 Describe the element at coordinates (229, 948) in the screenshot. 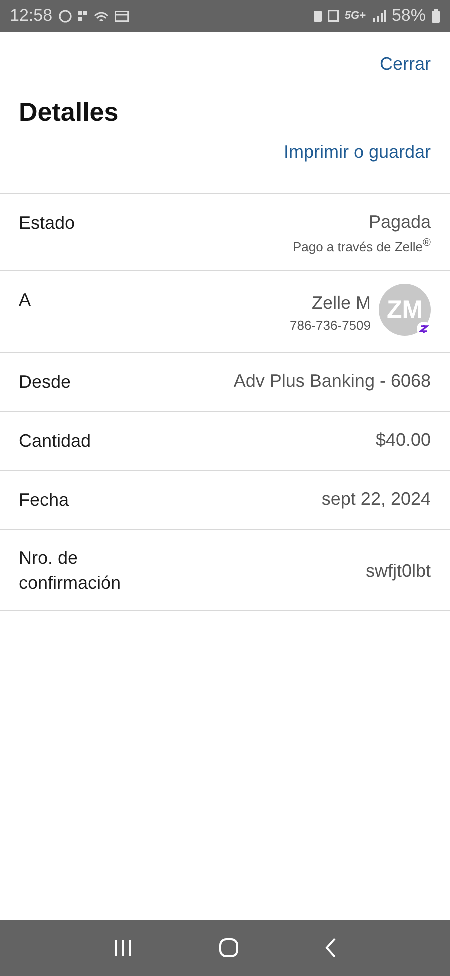

I see `home-icon` at that location.